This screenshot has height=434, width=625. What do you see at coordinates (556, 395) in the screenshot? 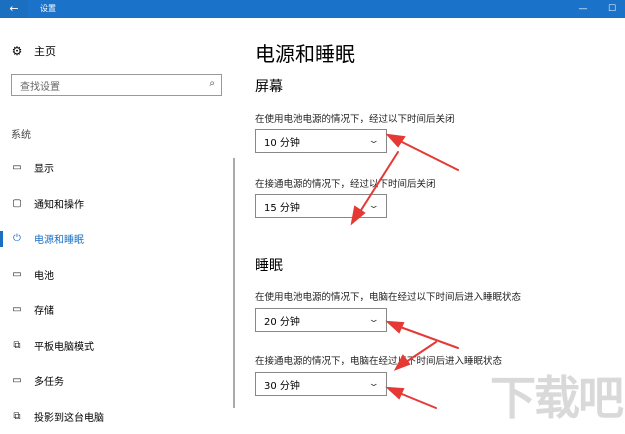
I see `watermark-logo: 下载吧` at bounding box center [556, 395].